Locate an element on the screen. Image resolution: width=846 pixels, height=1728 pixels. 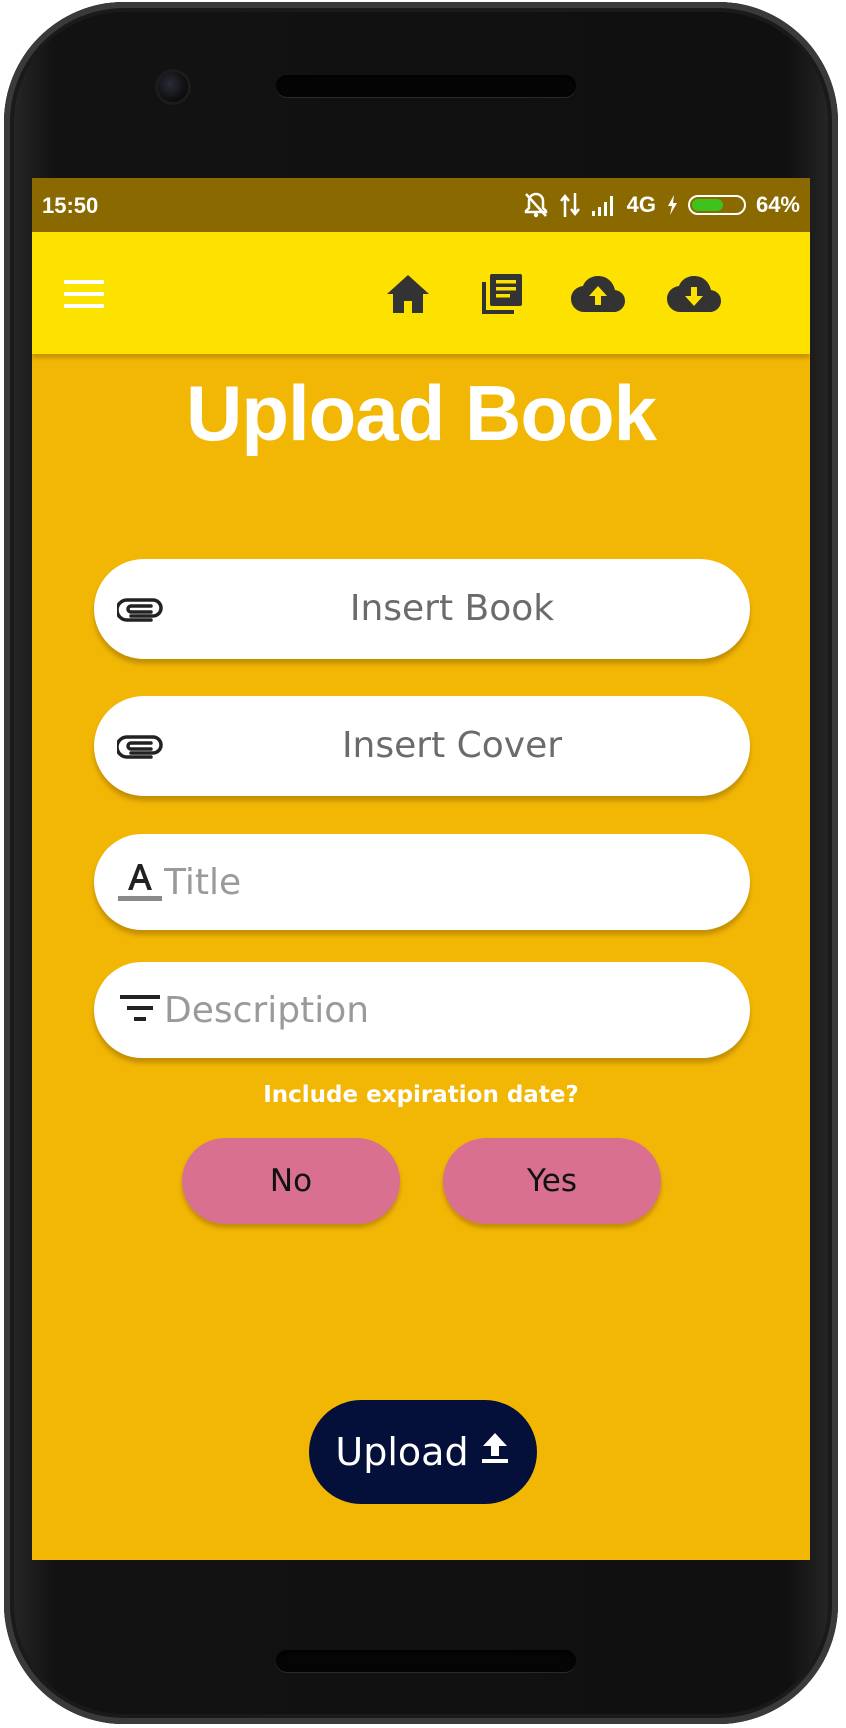
battery-fill is located at coordinates (707, 205).